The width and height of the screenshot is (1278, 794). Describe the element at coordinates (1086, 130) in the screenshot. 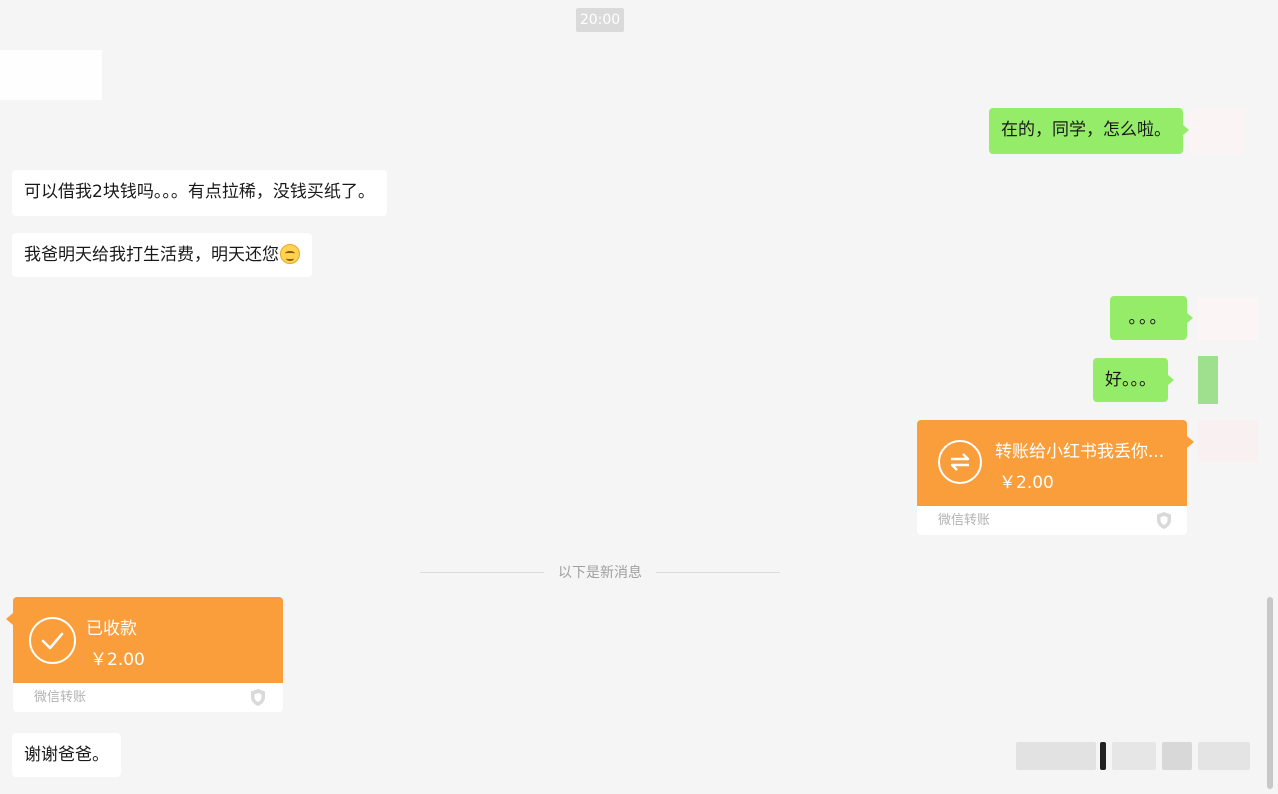

I see `message-text: 在的，同学，怎么啦。` at that location.